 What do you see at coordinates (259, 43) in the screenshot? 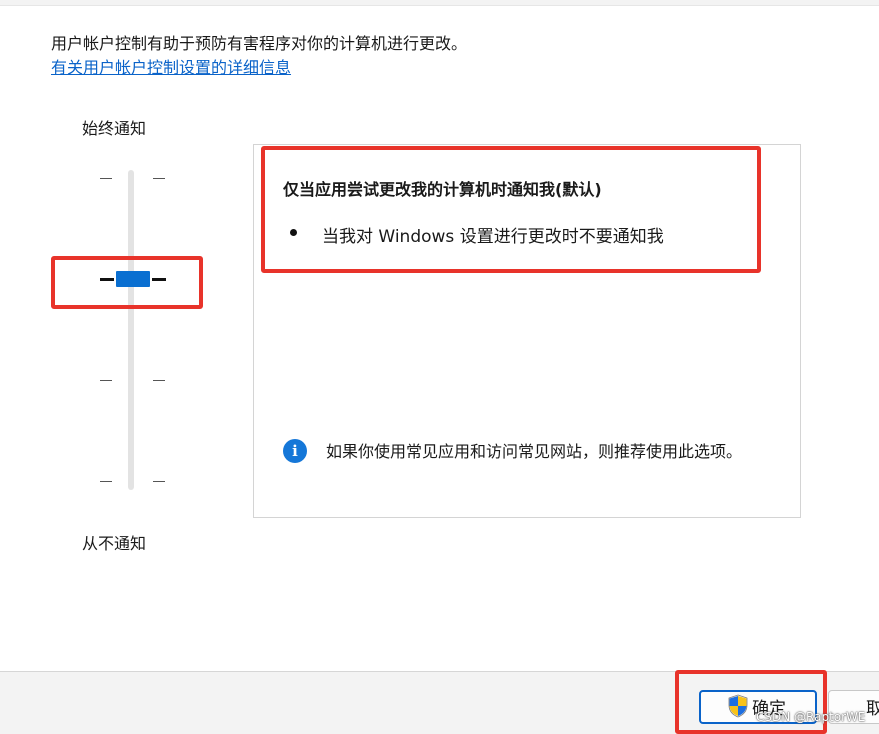
I see `uac-description: 用户帐户控制有助于预防有害程序对你的计算机进行更改。` at bounding box center [259, 43].